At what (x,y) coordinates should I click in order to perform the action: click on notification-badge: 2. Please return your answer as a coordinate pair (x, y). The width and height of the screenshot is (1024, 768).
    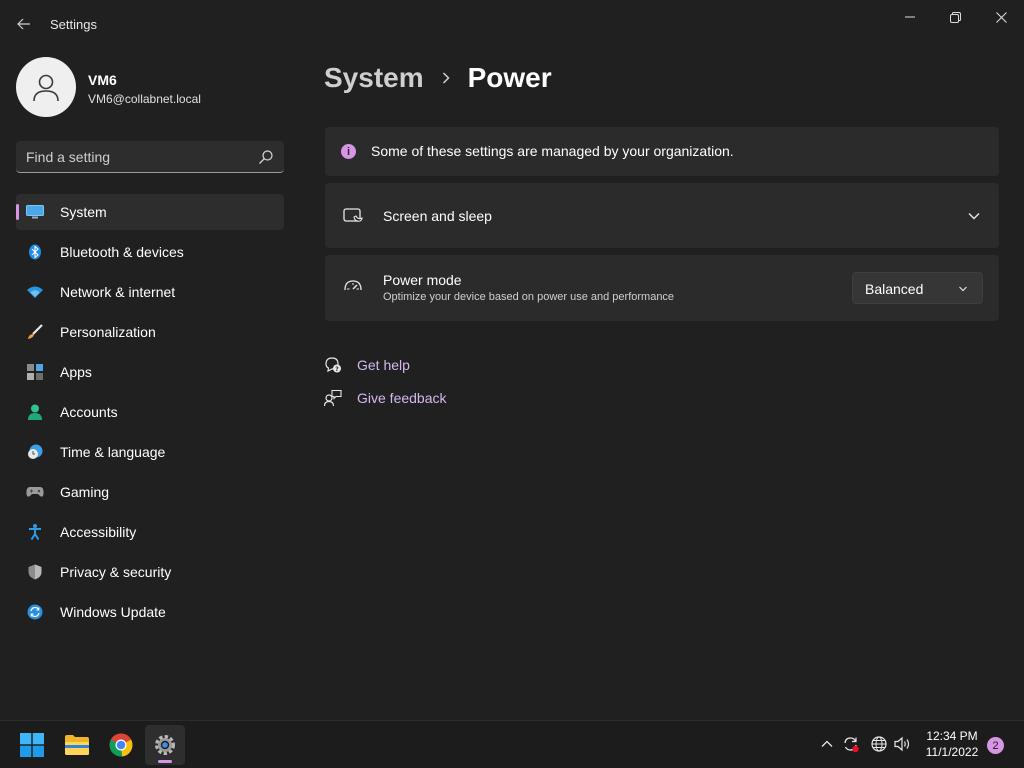
    Looking at the image, I should click on (995, 745).